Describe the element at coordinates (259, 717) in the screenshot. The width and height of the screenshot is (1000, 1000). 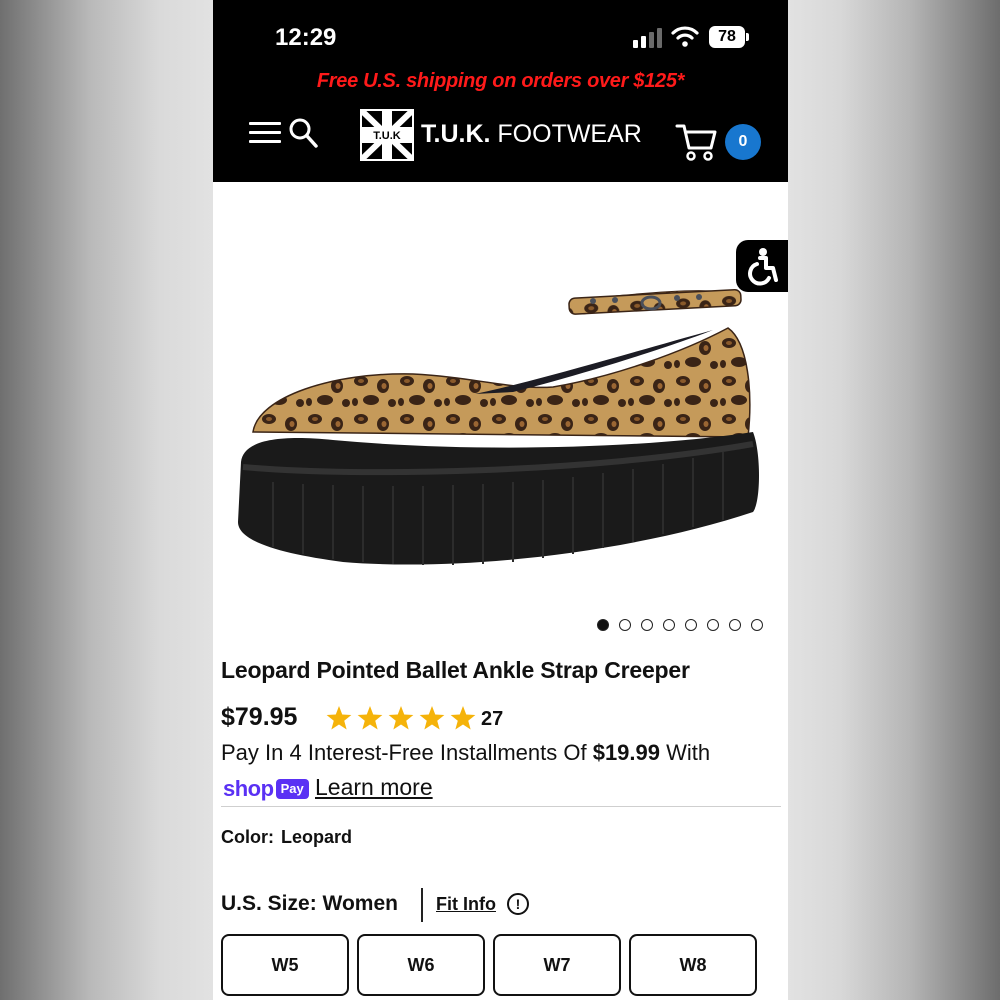
I see `product-price: $79.95` at that location.